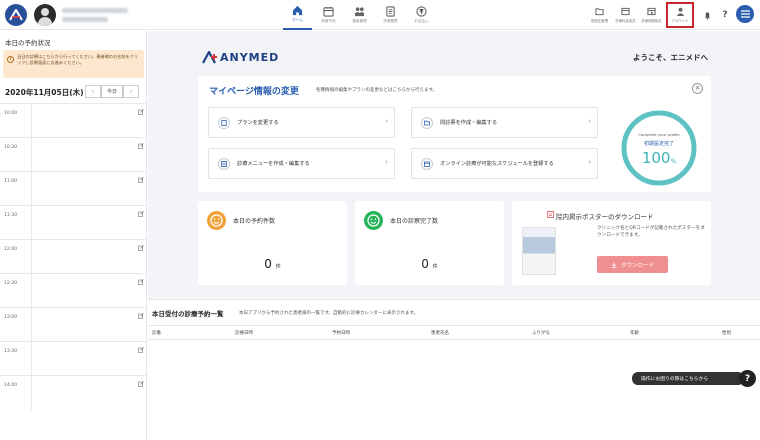  I want to click on col-number: 診番, so click(156, 333).